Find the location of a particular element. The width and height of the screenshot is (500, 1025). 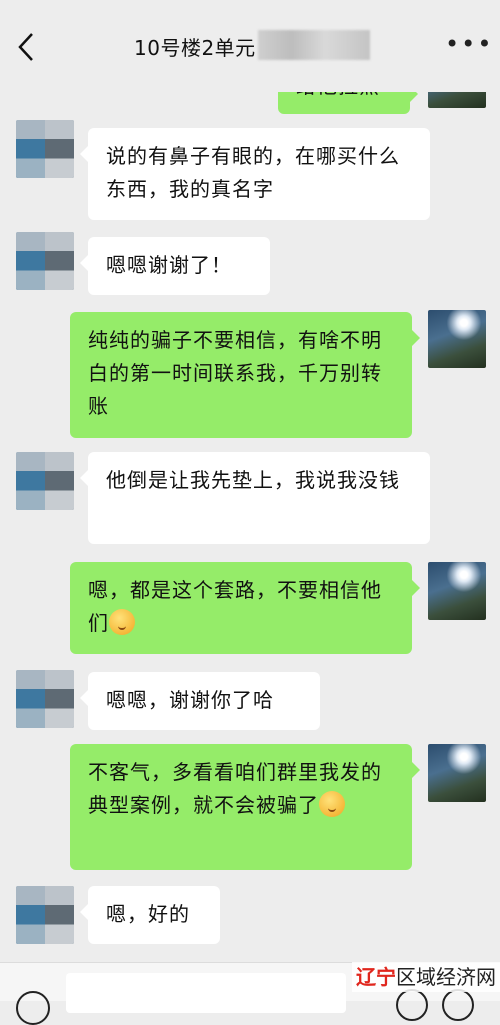

chevron-left-icon is located at coordinates (26, 47).